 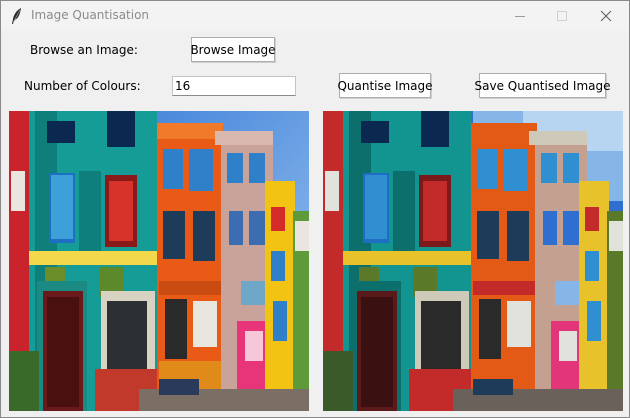 What do you see at coordinates (90, 15) in the screenshot?
I see `window-title: Image Quantisation` at bounding box center [90, 15].